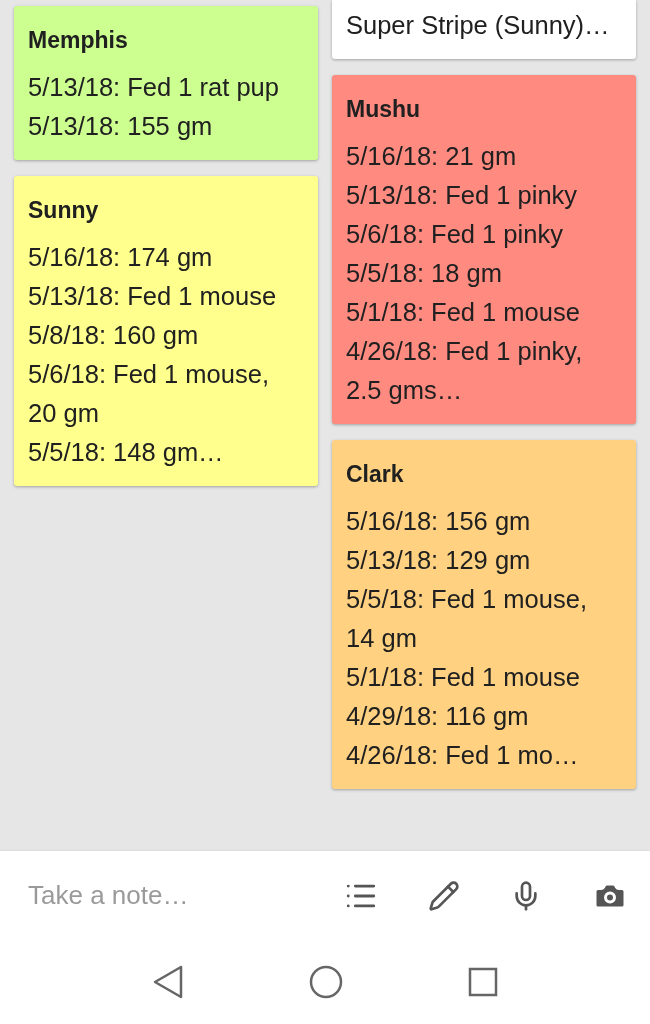 The height and width of the screenshot is (1024, 650). I want to click on note-title: Memphis, so click(78, 40).